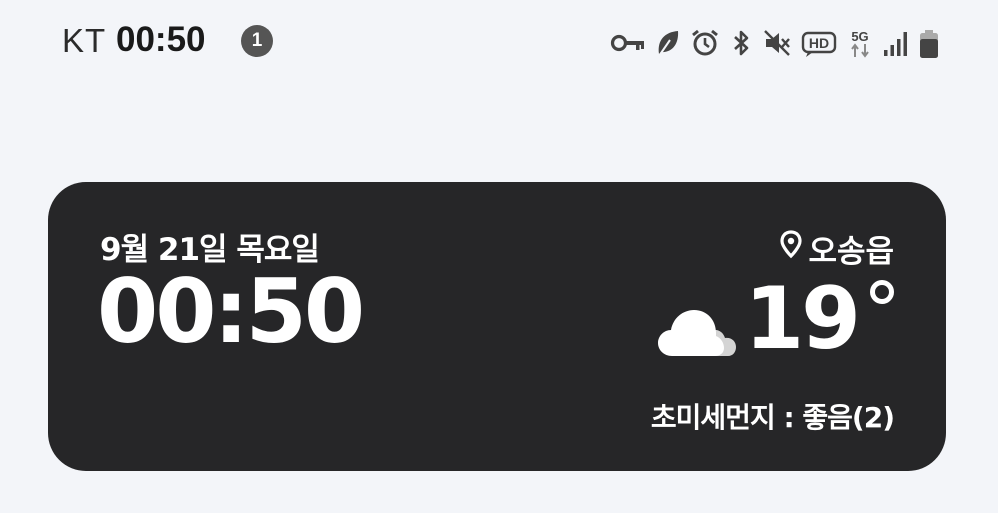  I want to click on hd-voice-icon: HD, so click(819, 43).